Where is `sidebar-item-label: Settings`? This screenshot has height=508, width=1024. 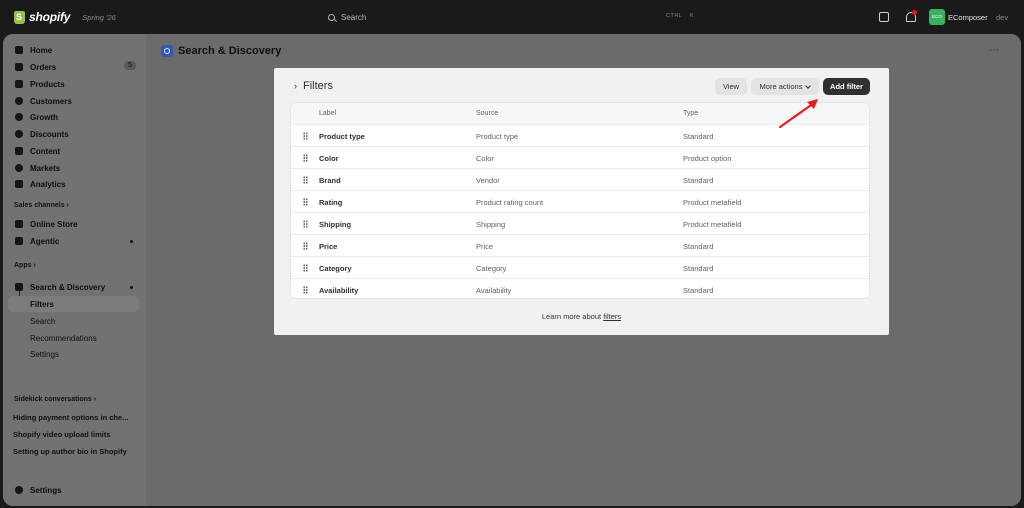 sidebar-item-label: Settings is located at coordinates (46, 490).